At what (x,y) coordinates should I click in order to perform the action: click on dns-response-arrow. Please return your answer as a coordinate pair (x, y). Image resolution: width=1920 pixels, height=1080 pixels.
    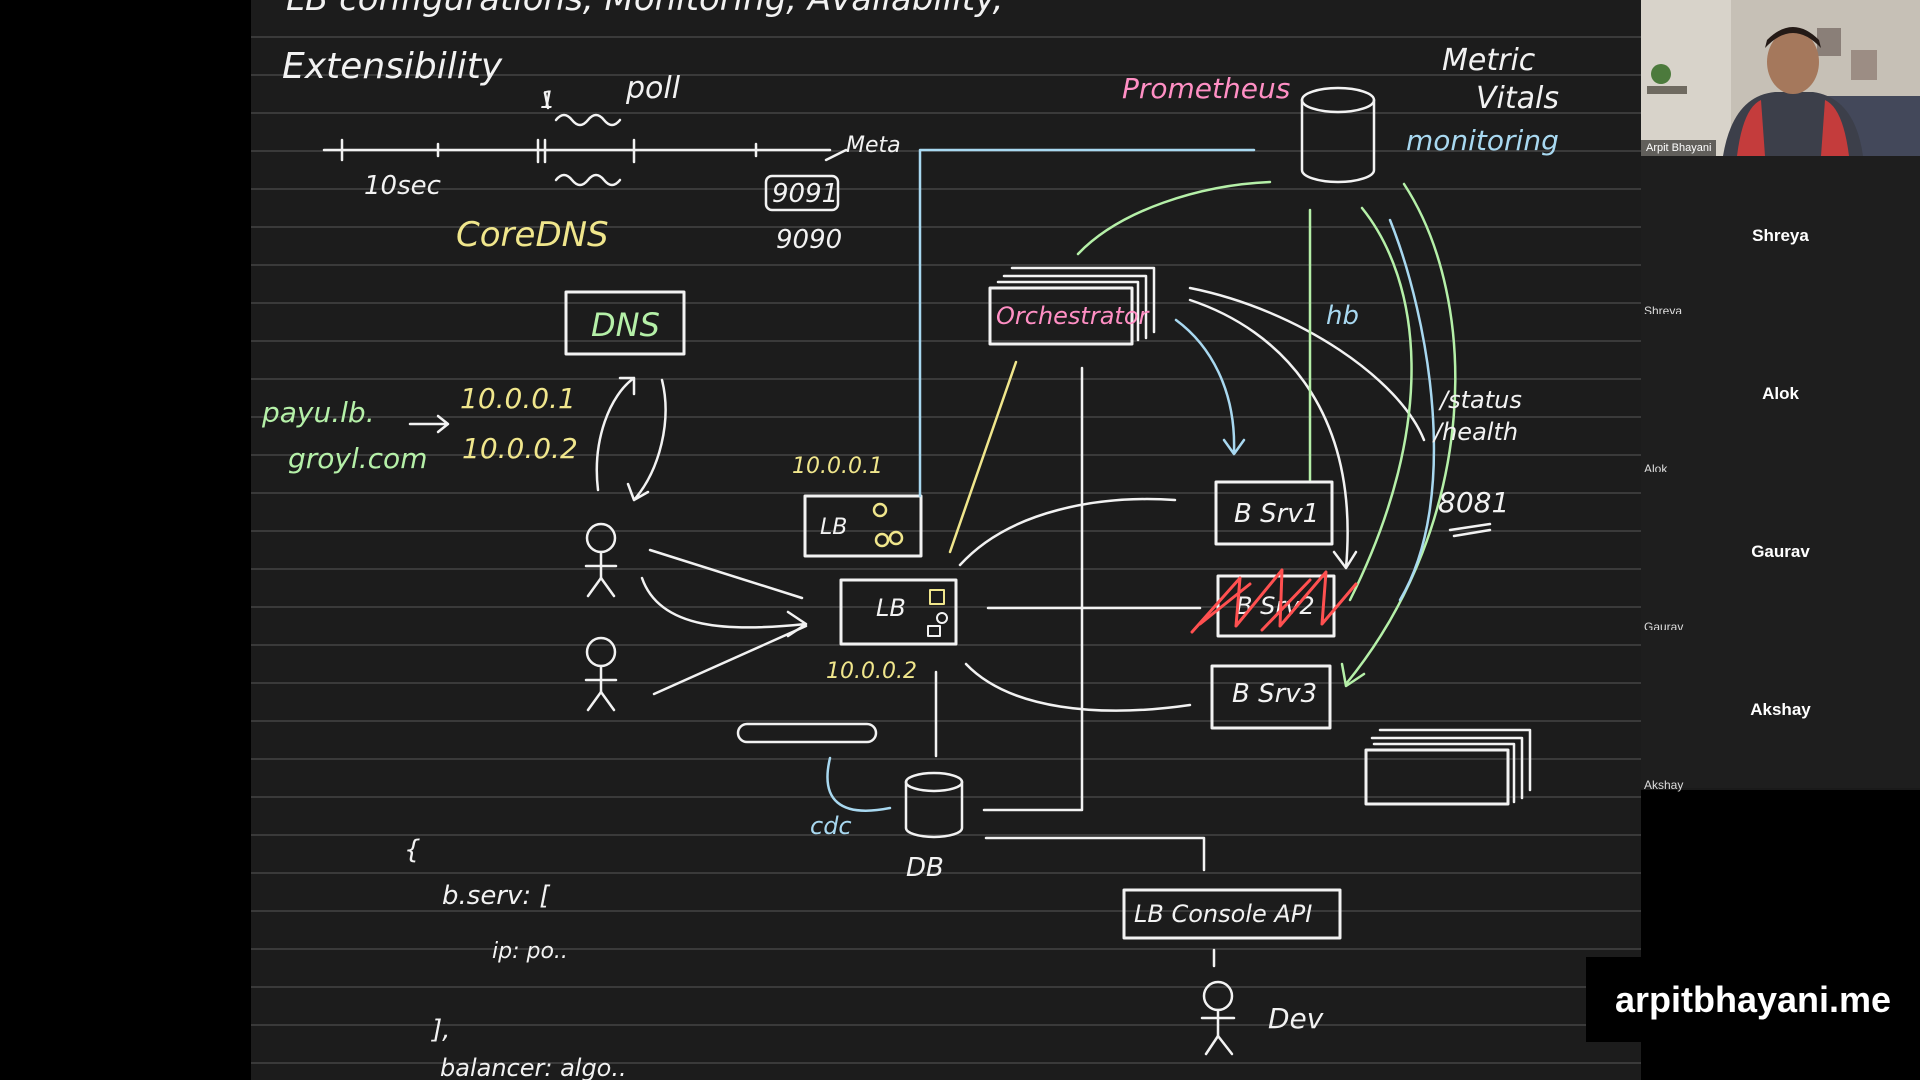
    Looking at the image, I should click on (646, 440).